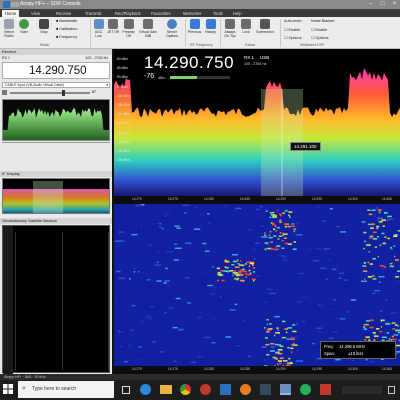 The image size is (400, 400). Describe the element at coordinates (122, 59) in the screenshot. I see `db-tick: -80 dBm` at that location.